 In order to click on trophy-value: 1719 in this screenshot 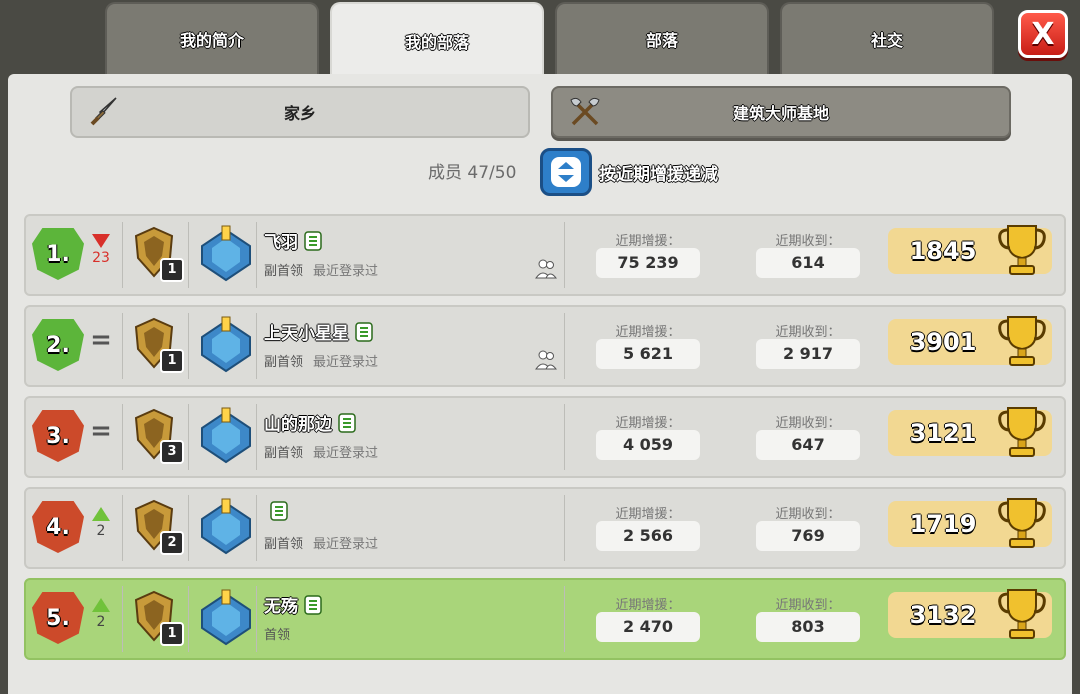, I will do `click(943, 524)`.